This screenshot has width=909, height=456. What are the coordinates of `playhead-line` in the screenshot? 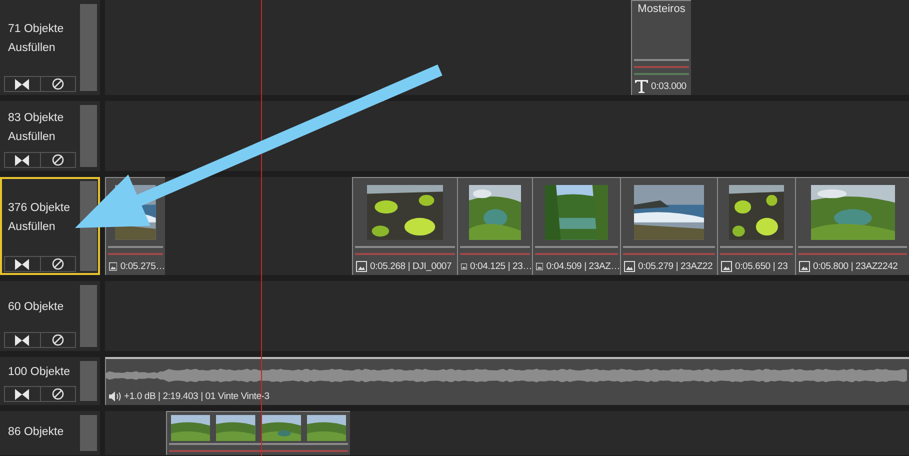 It's located at (261, 228).